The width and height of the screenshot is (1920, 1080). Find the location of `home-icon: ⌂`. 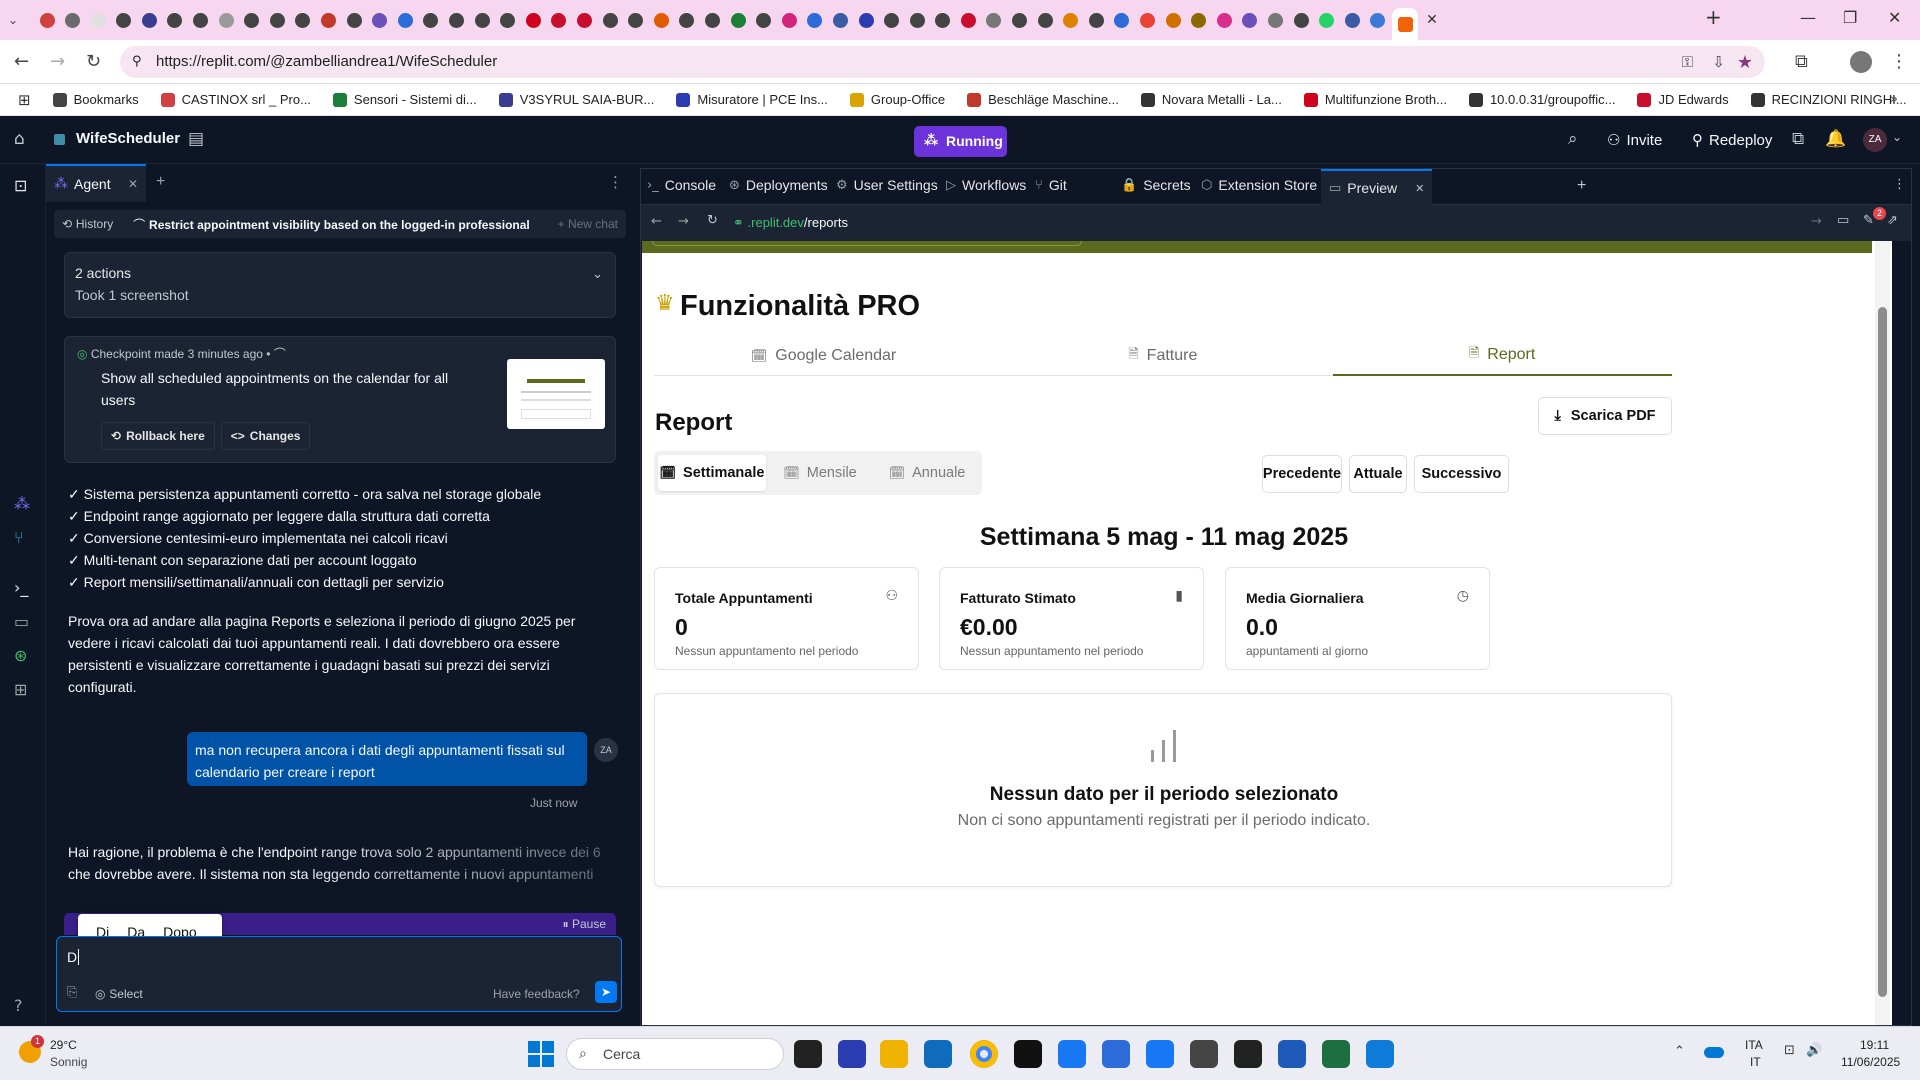

home-icon: ⌂ is located at coordinates (19, 139).